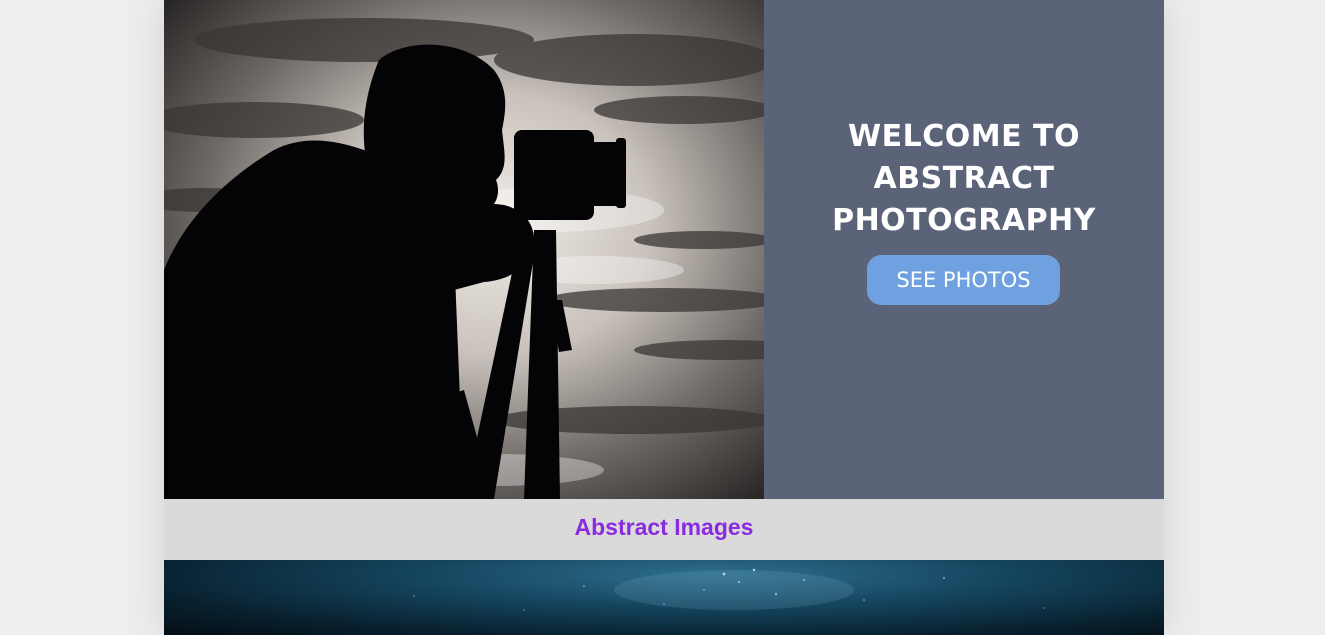 Image resolution: width=1325 pixels, height=635 pixels. What do you see at coordinates (964, 178) in the screenshot?
I see `hero-title: WELCOME TO ABSTRACT PHOTOGRAPHY` at bounding box center [964, 178].